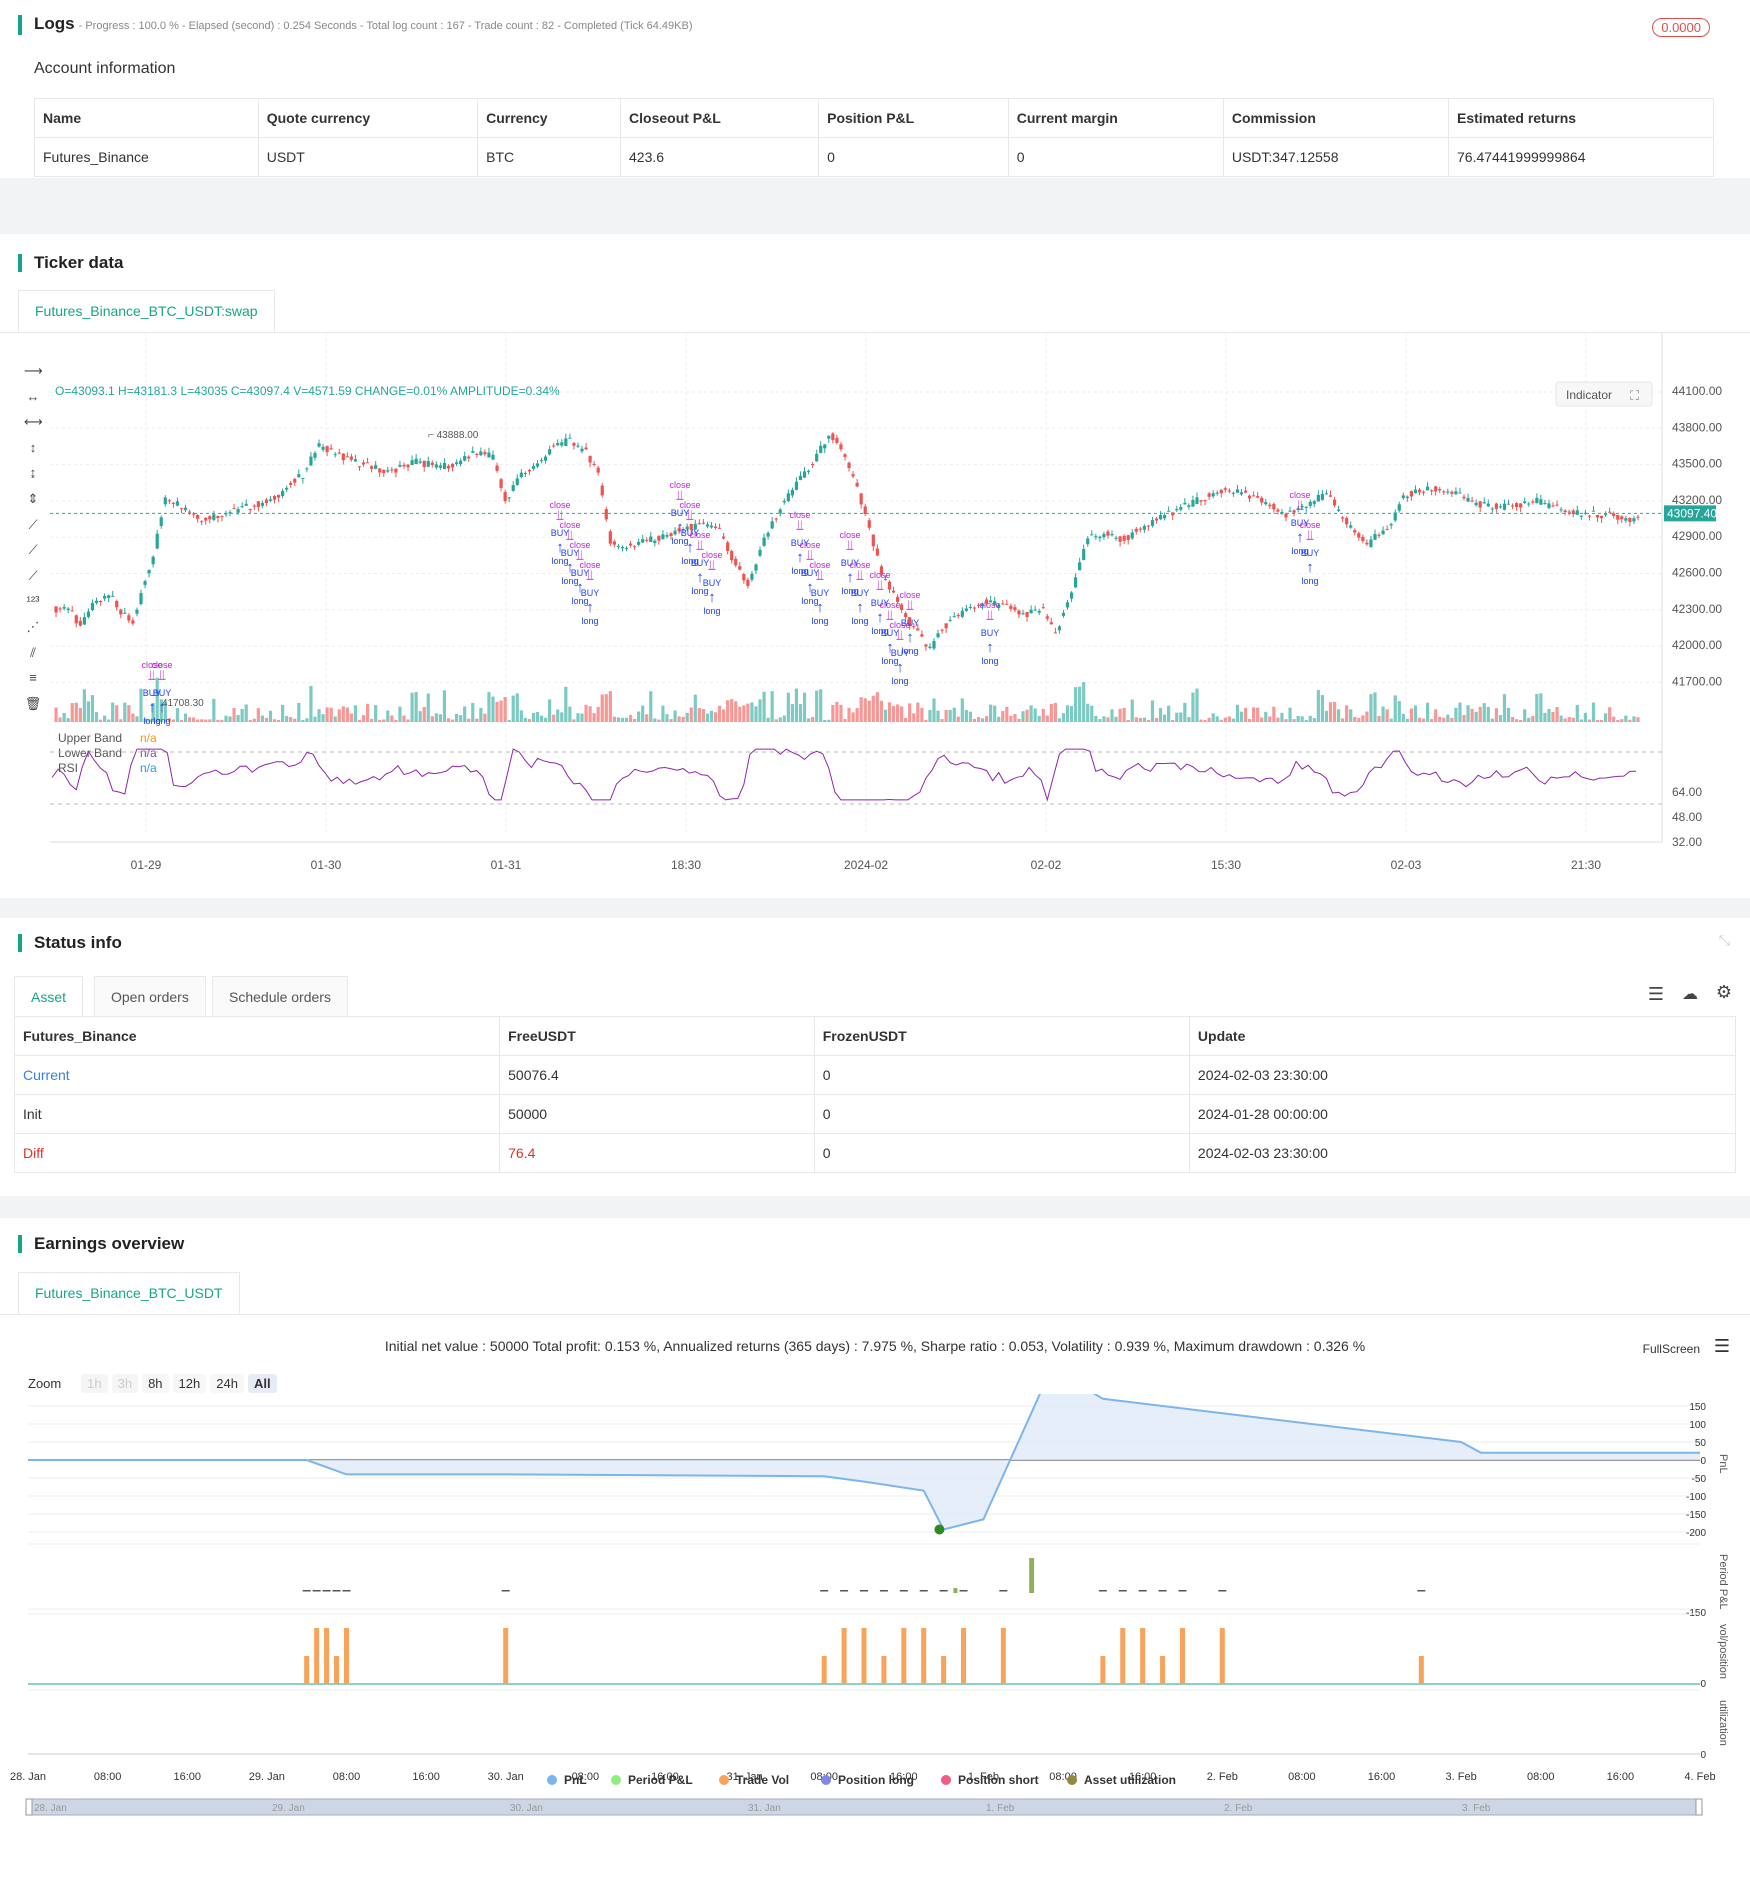  What do you see at coordinates (1690, 994) in the screenshot?
I see `cloud-upload-icon: ☁` at bounding box center [1690, 994].